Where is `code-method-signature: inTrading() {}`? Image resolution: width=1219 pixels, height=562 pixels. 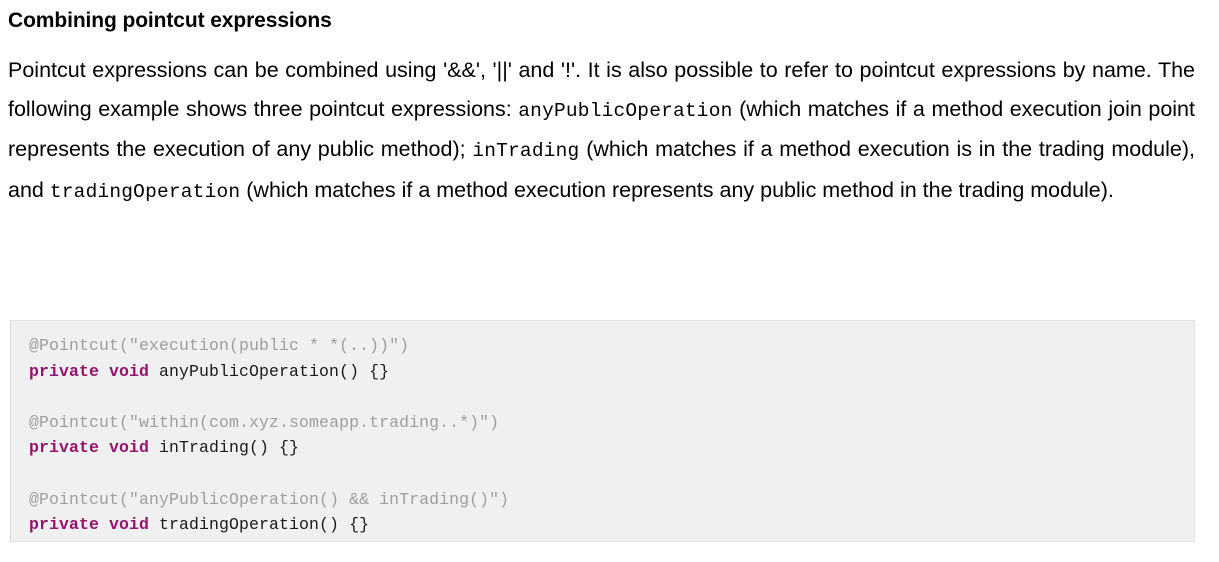
code-method-signature: inTrading() {} is located at coordinates (224, 448).